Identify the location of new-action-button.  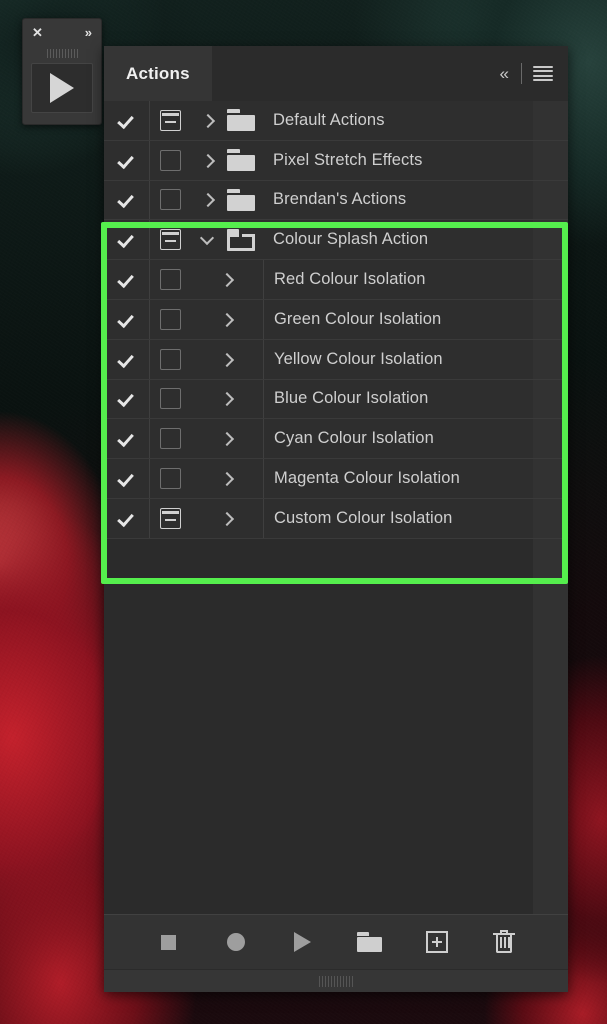
(437, 942).